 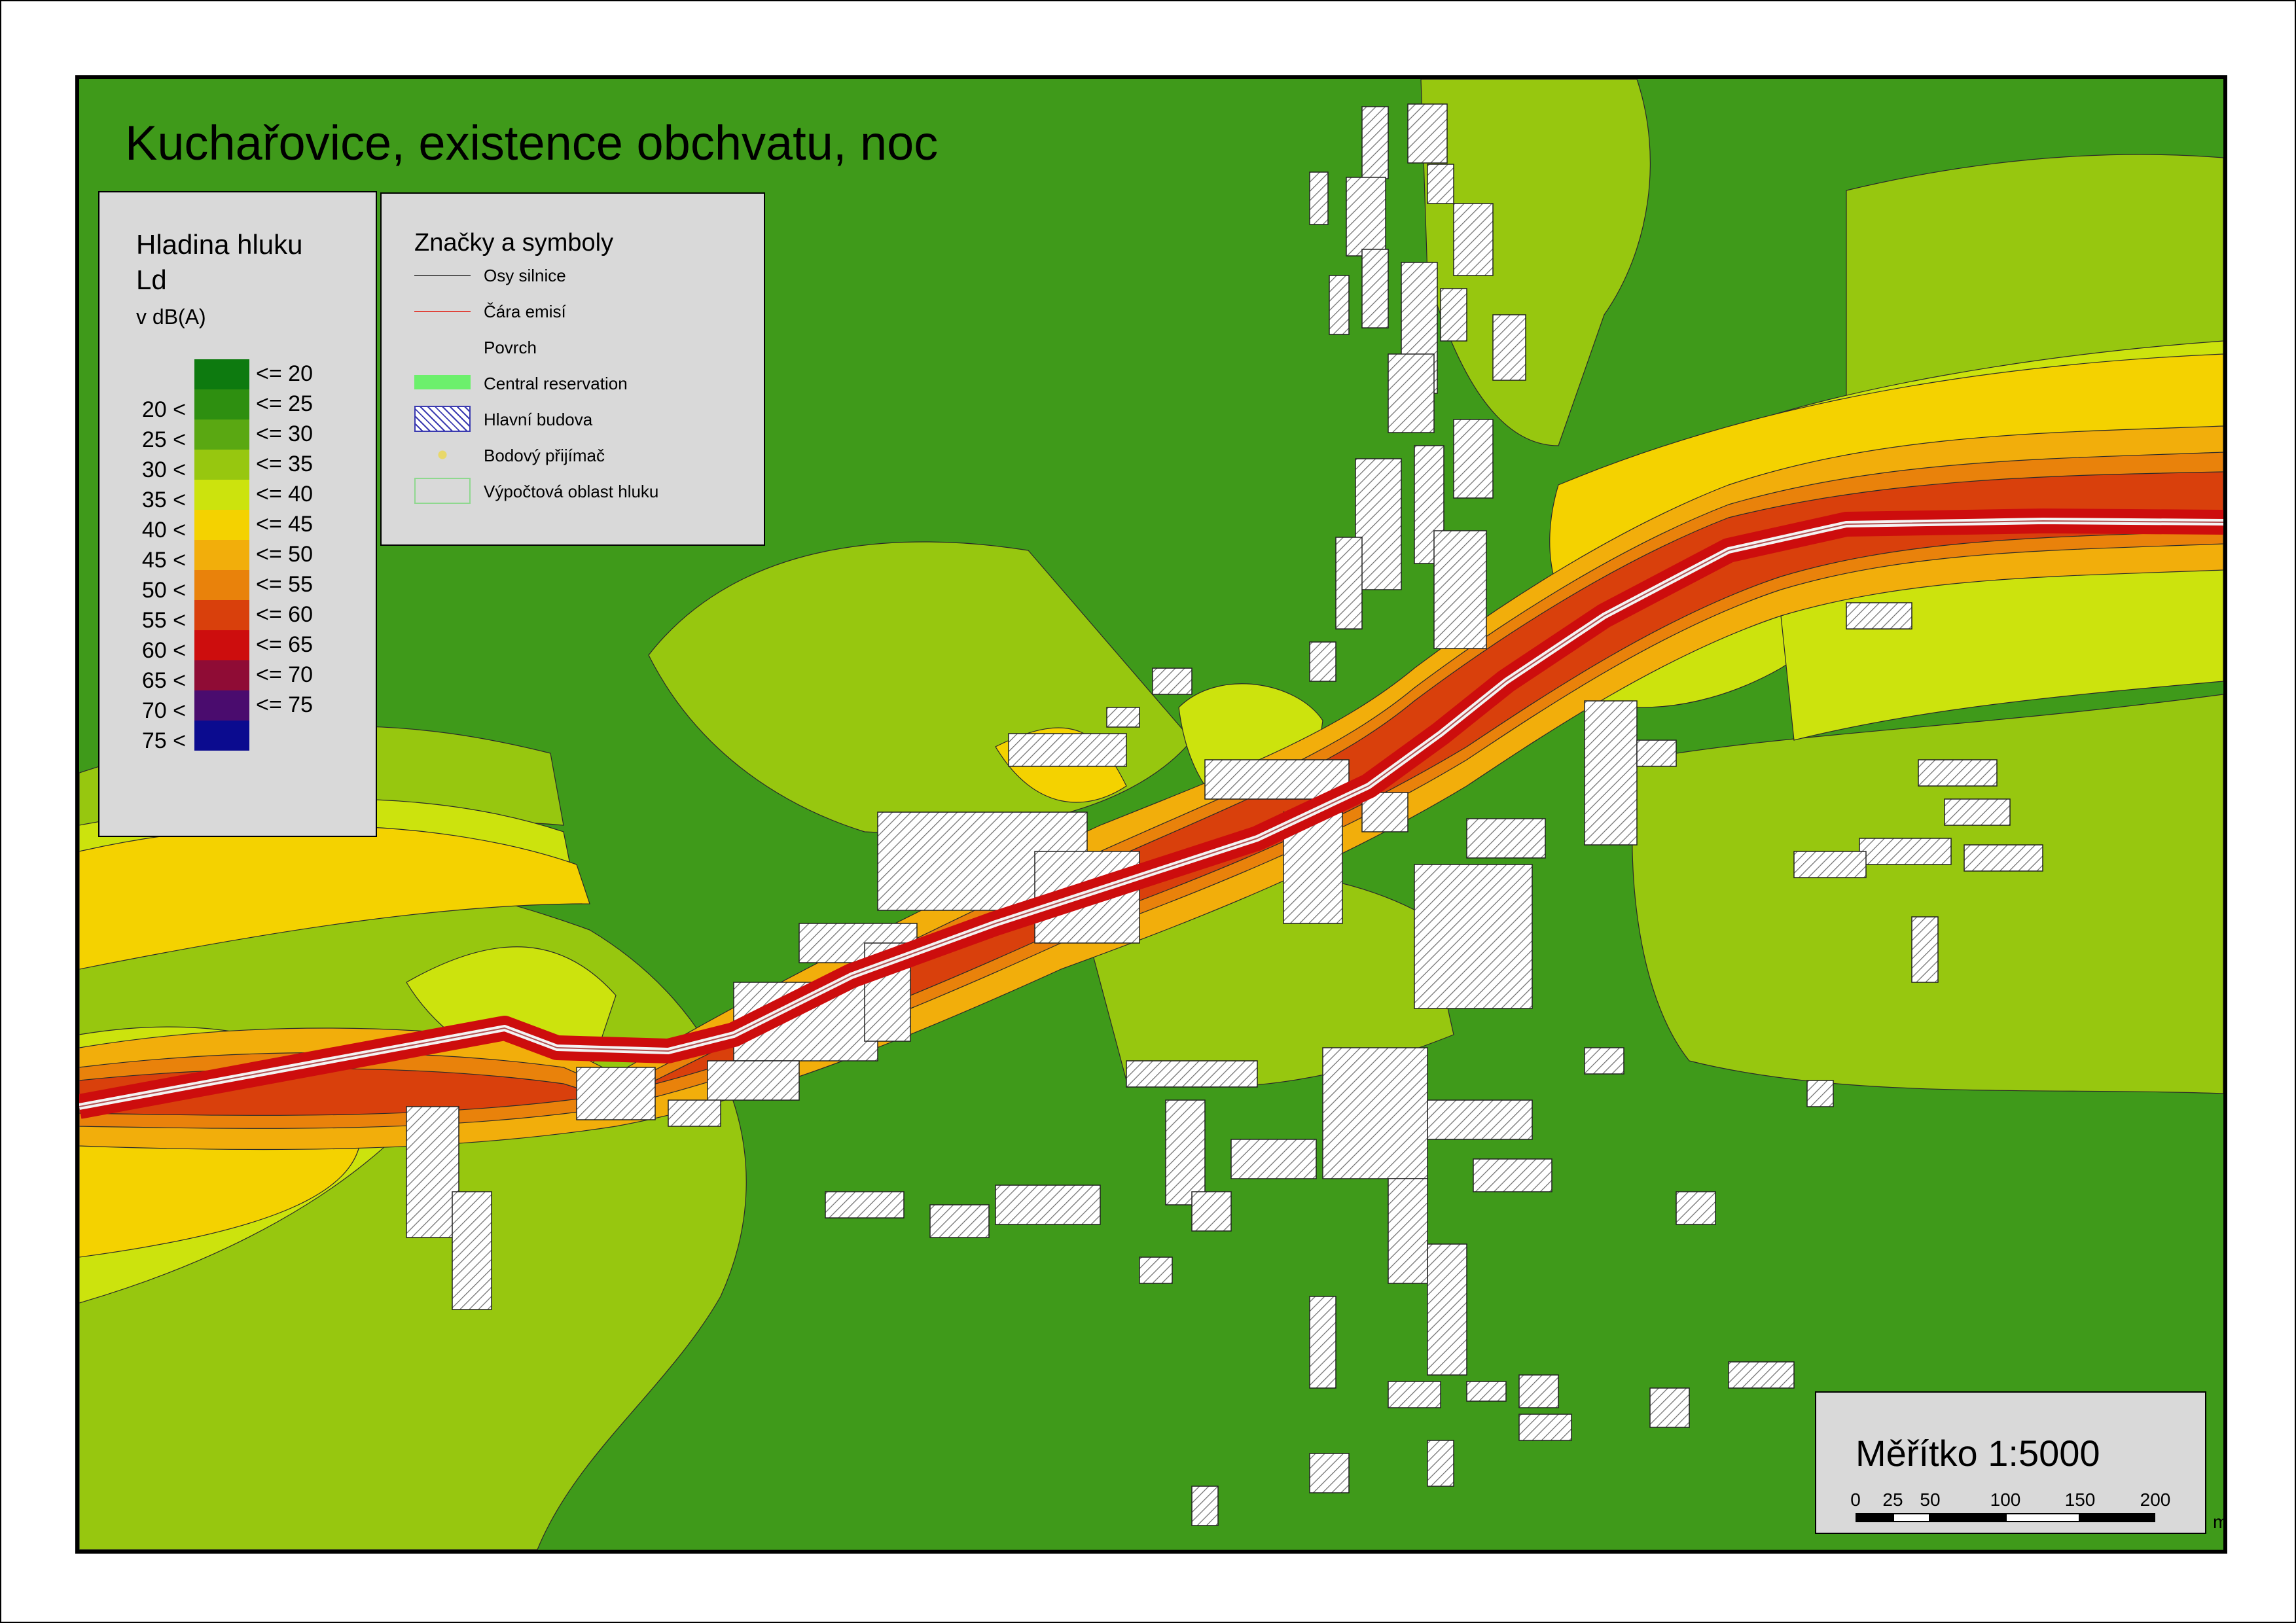 What do you see at coordinates (1978, 1453) in the screenshot?
I see `scale-title: Měřítko 1:5000` at bounding box center [1978, 1453].